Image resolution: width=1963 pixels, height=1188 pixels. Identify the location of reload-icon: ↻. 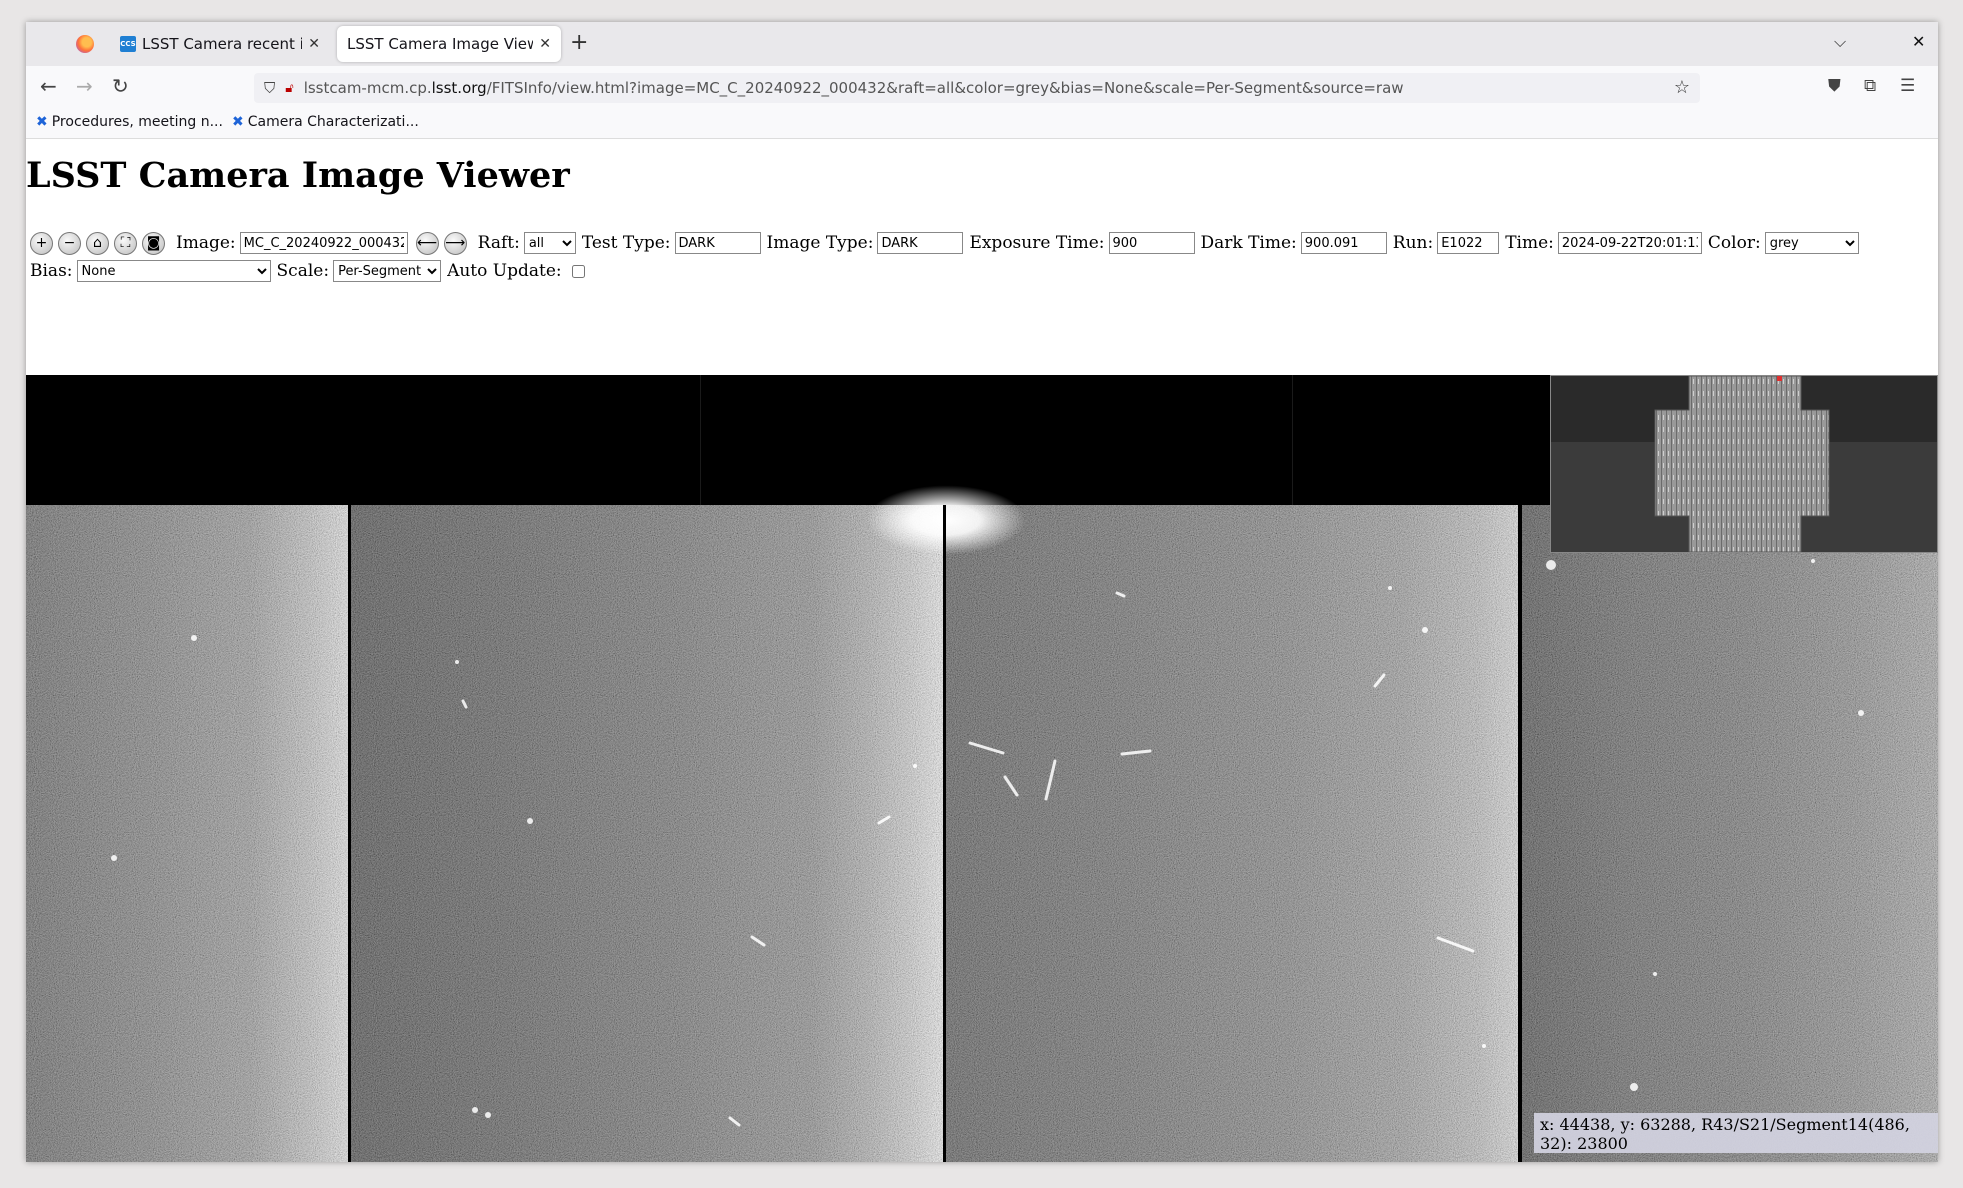
(120, 86).